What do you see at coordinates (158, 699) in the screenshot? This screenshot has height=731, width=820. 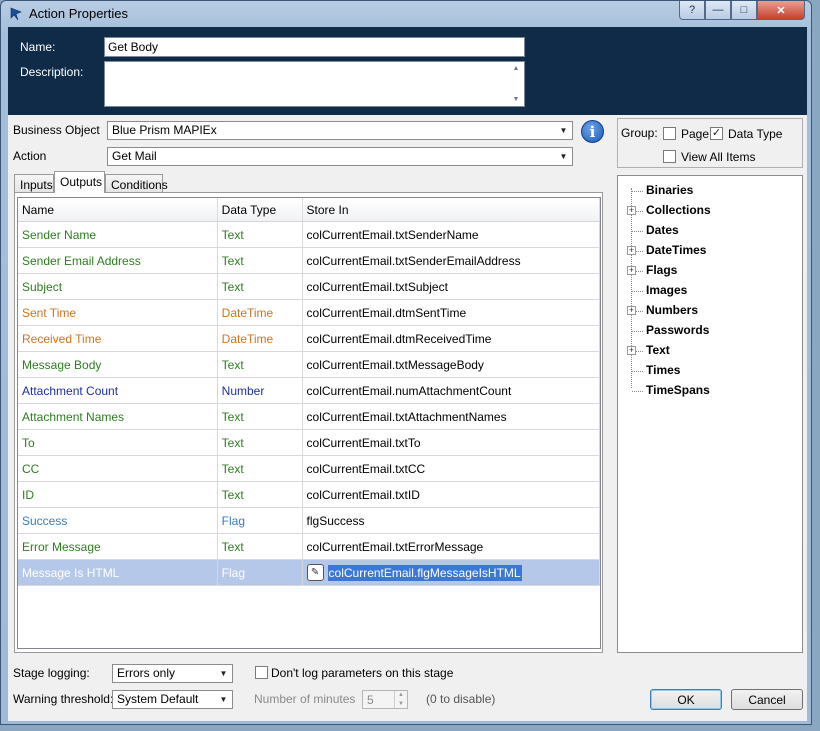 I see `warning-threshold-value: System Default` at bounding box center [158, 699].